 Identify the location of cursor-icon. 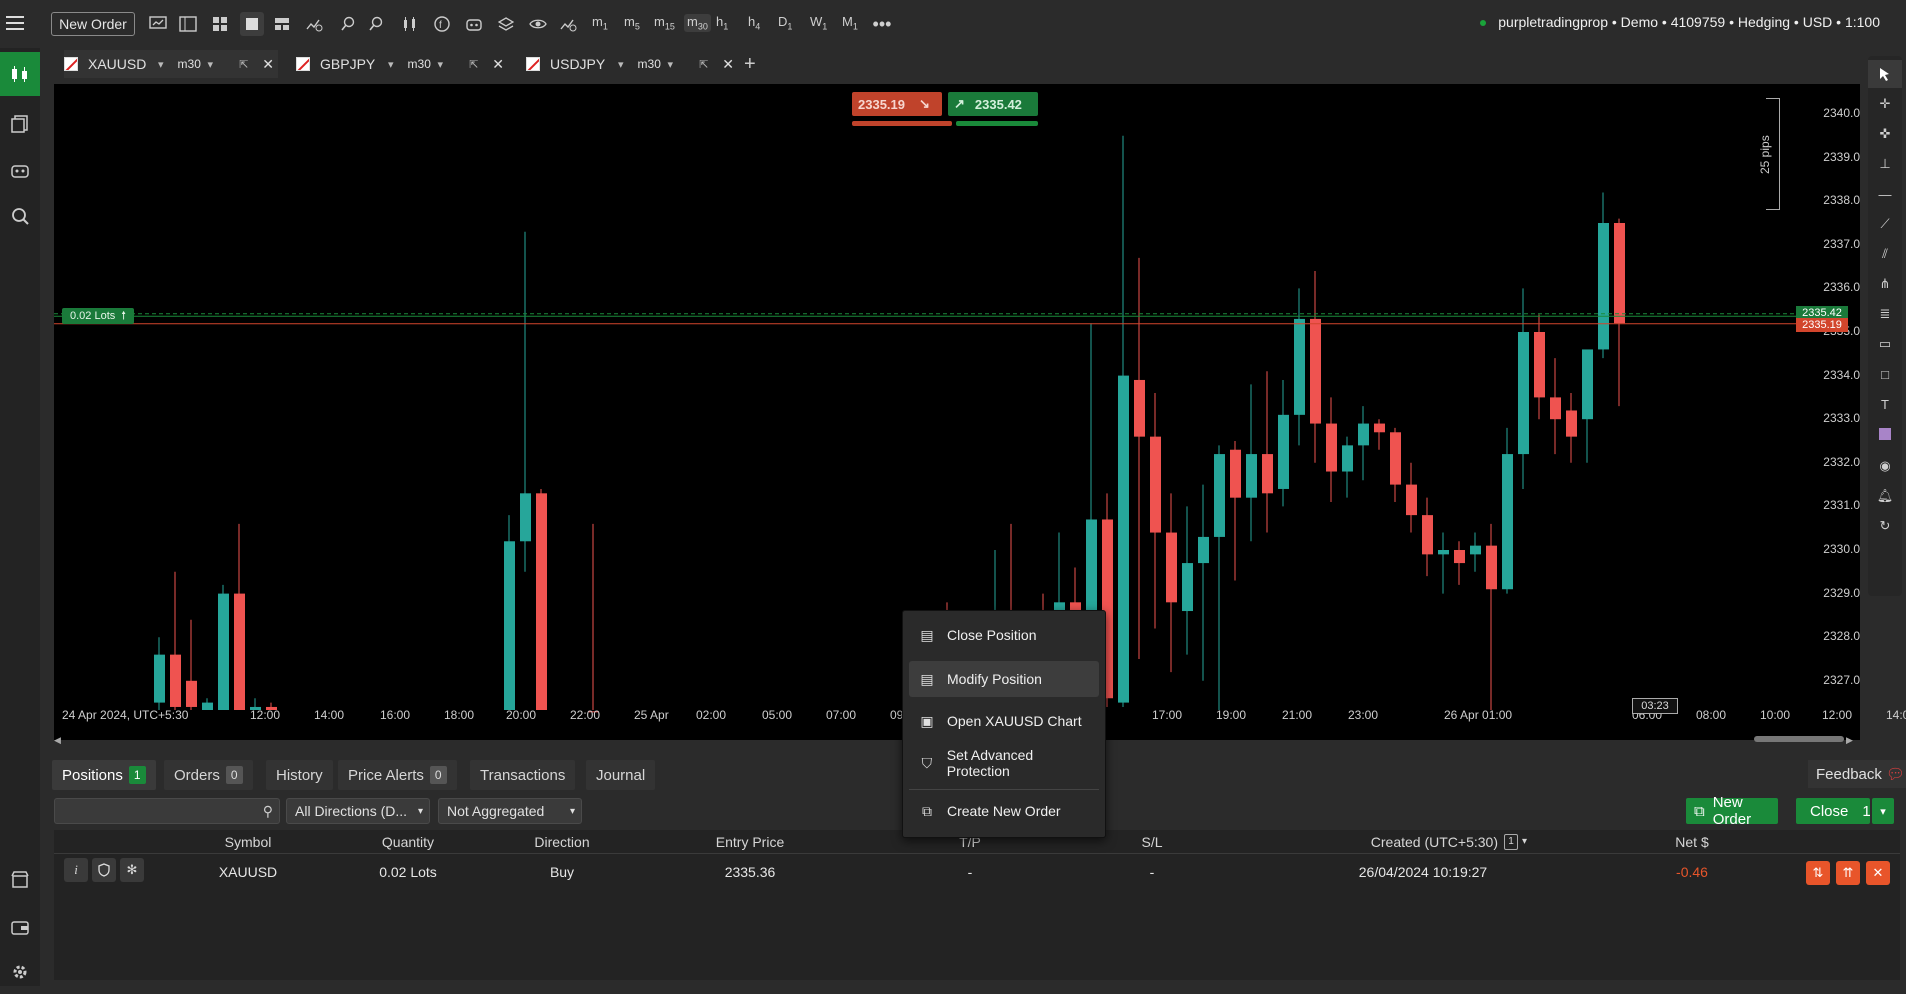
(1885, 74).